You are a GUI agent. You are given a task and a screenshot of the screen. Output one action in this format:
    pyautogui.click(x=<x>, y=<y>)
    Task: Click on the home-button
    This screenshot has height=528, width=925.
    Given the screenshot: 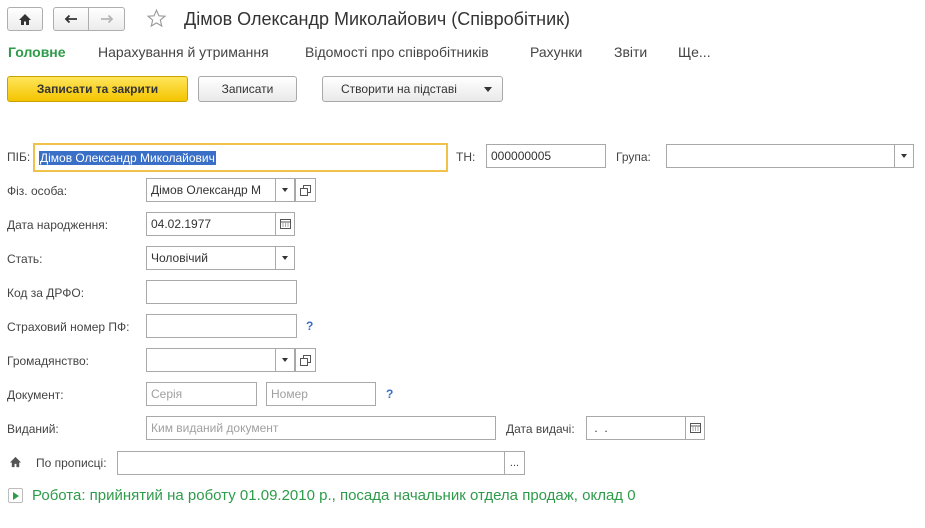 What is the action you would take?
    pyautogui.click(x=25, y=19)
    